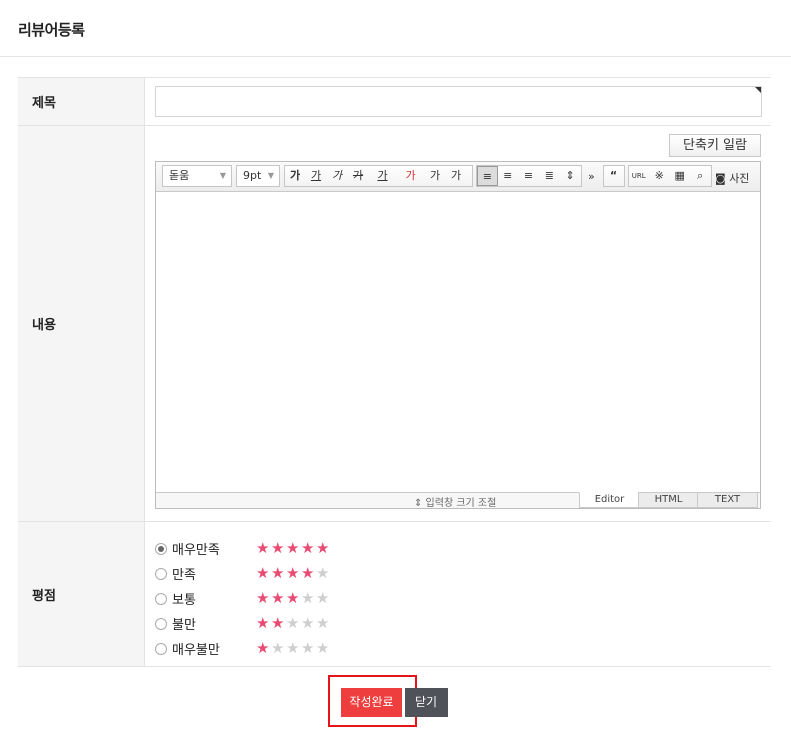  Describe the element at coordinates (426, 702) in the screenshot. I see `close-button: 닫기` at that location.